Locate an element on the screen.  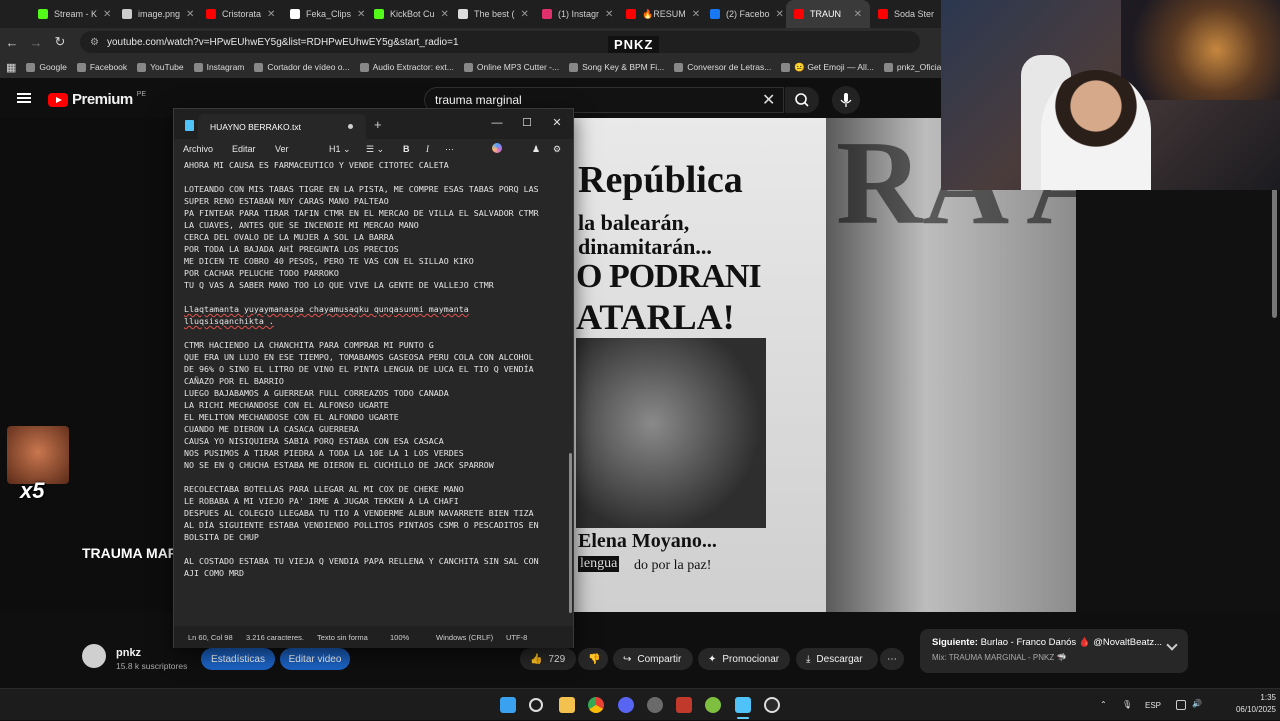
encoding: UTF-8 is located at coordinates (516, 637).